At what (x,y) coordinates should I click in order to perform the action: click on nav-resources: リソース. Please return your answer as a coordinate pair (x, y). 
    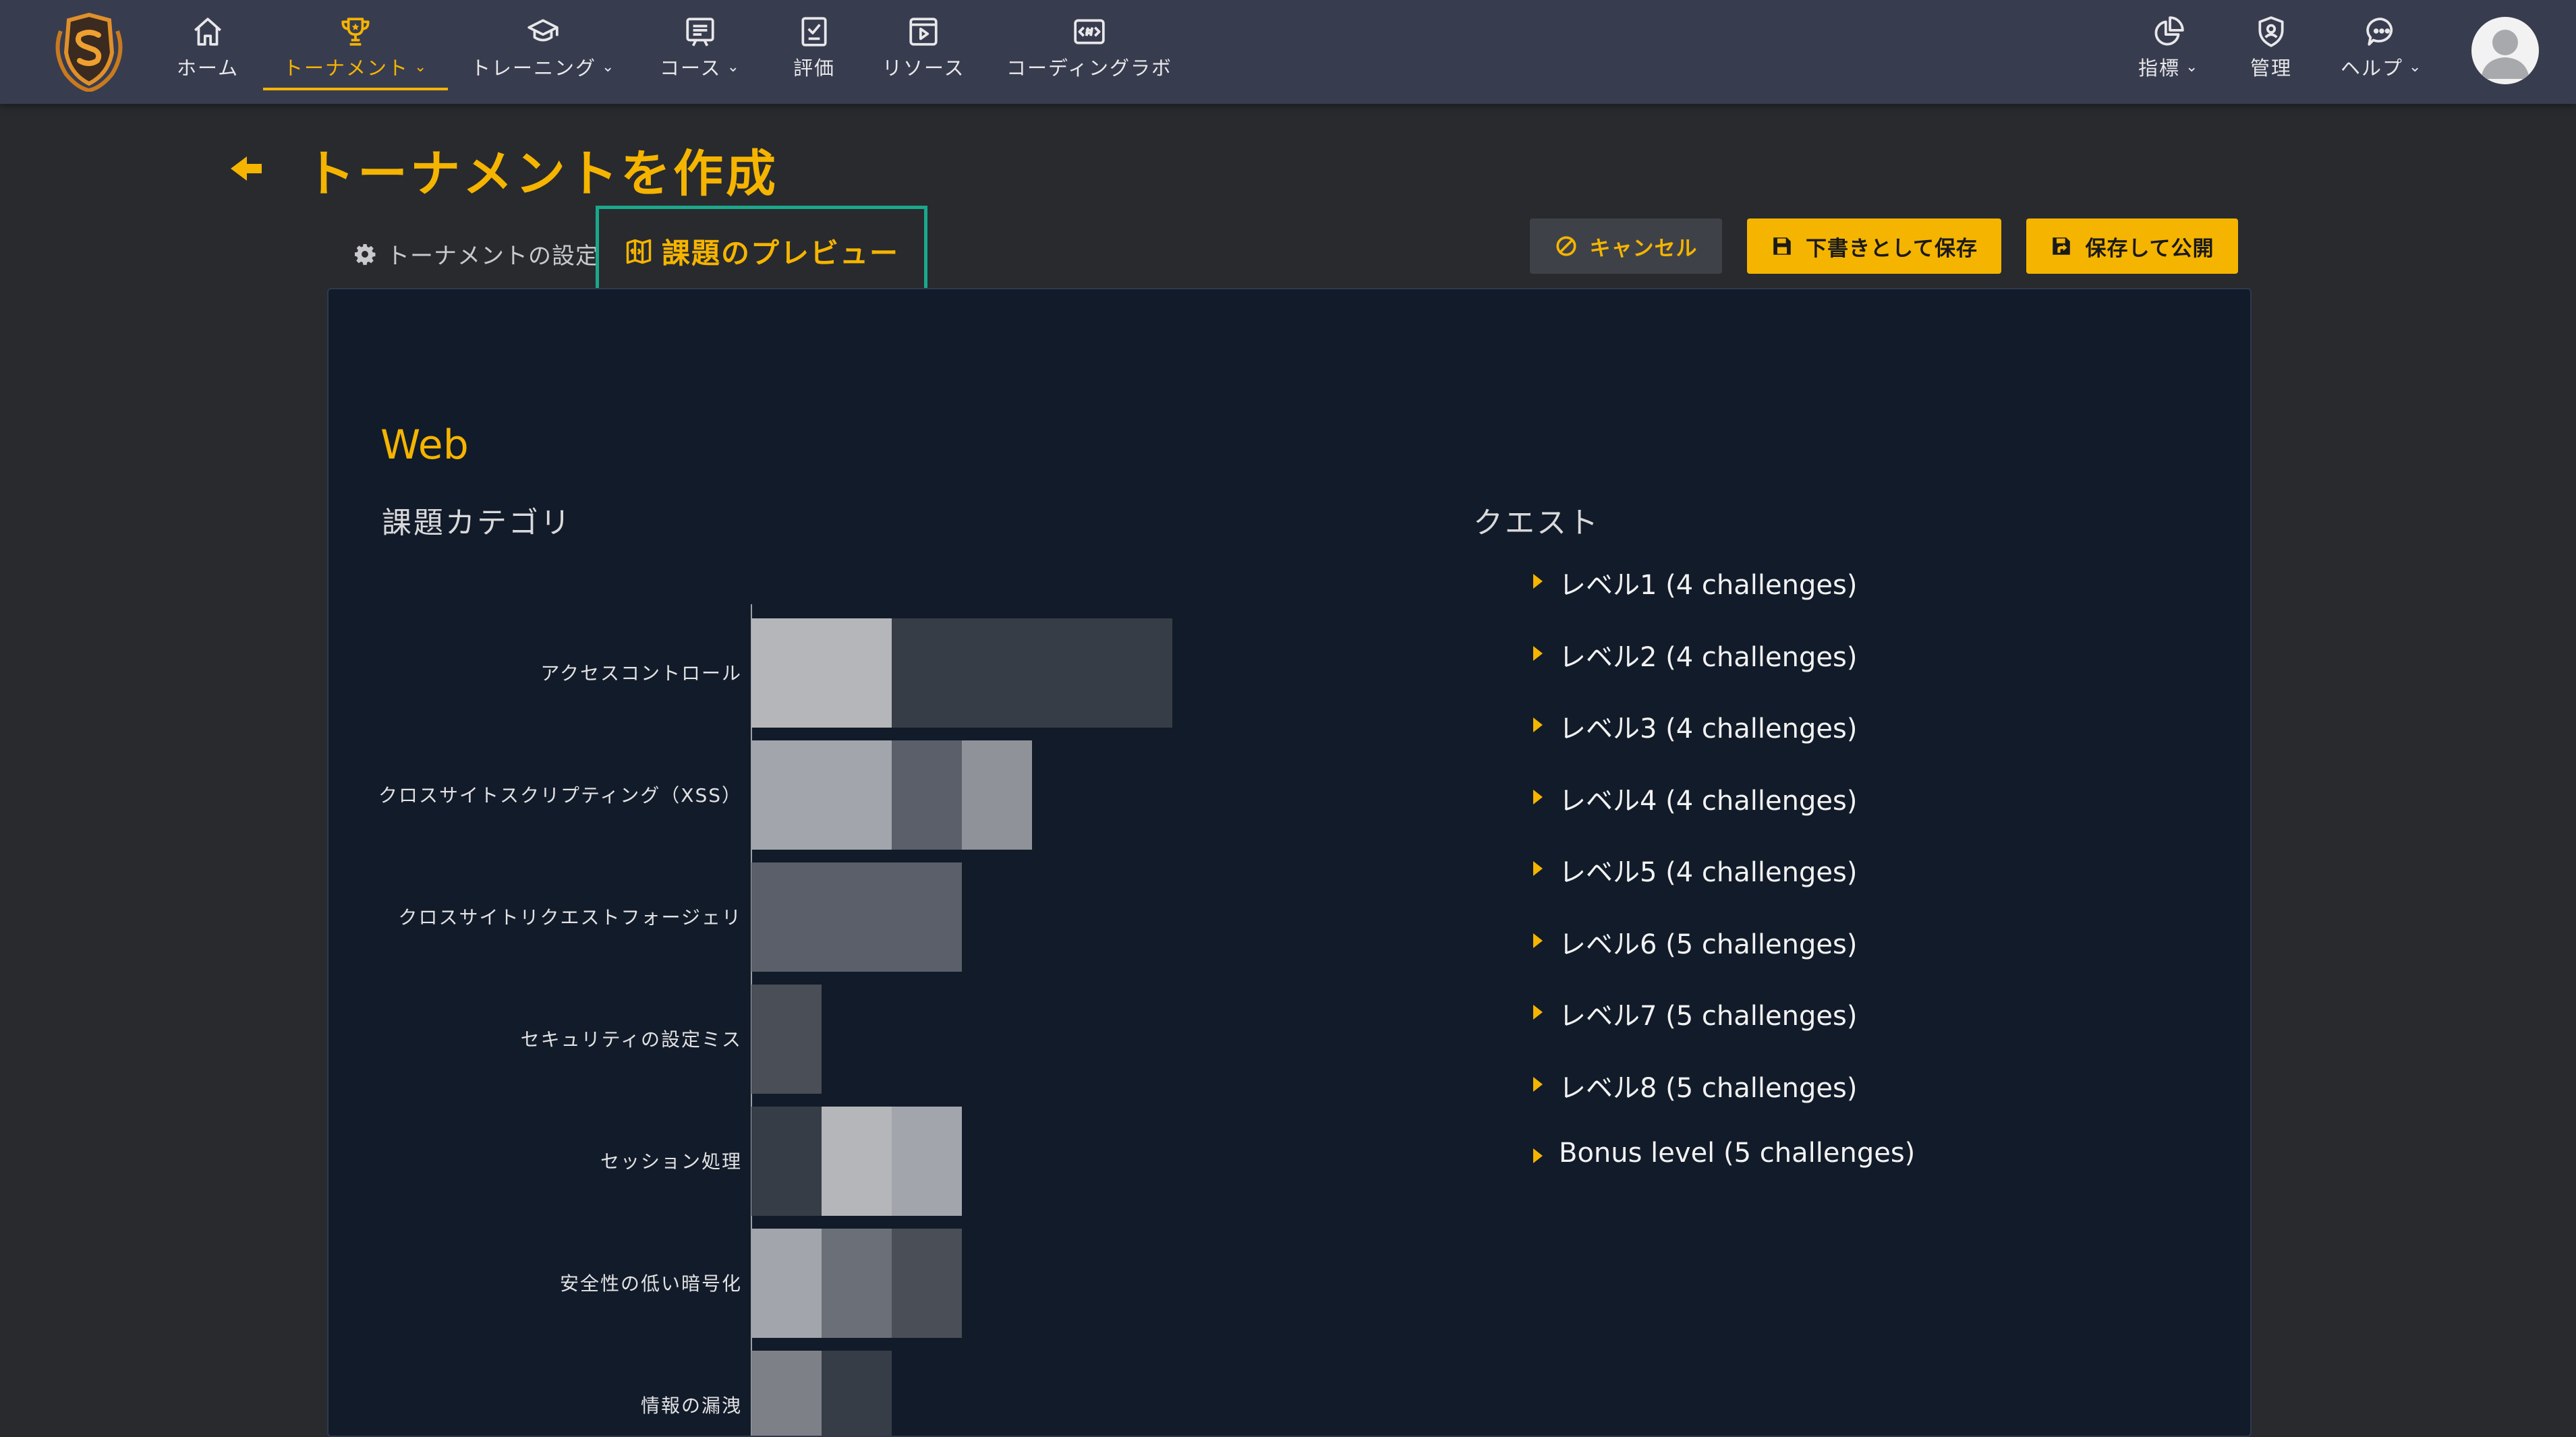
    Looking at the image, I should click on (923, 52).